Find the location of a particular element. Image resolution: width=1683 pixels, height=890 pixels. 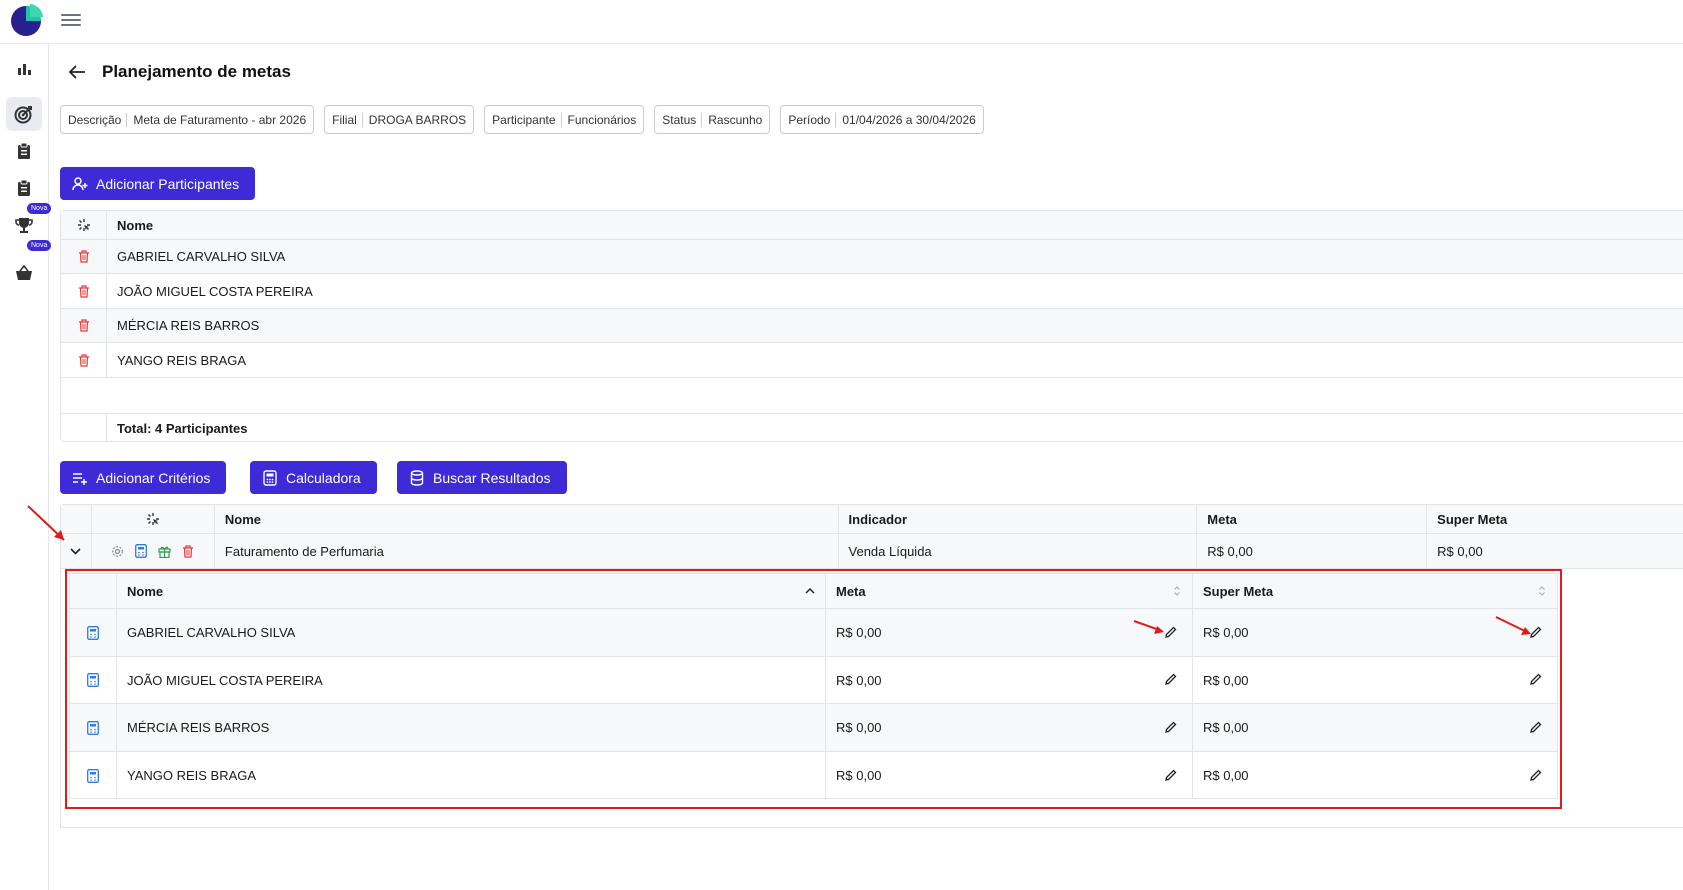

gear-icon is located at coordinates (117, 551).